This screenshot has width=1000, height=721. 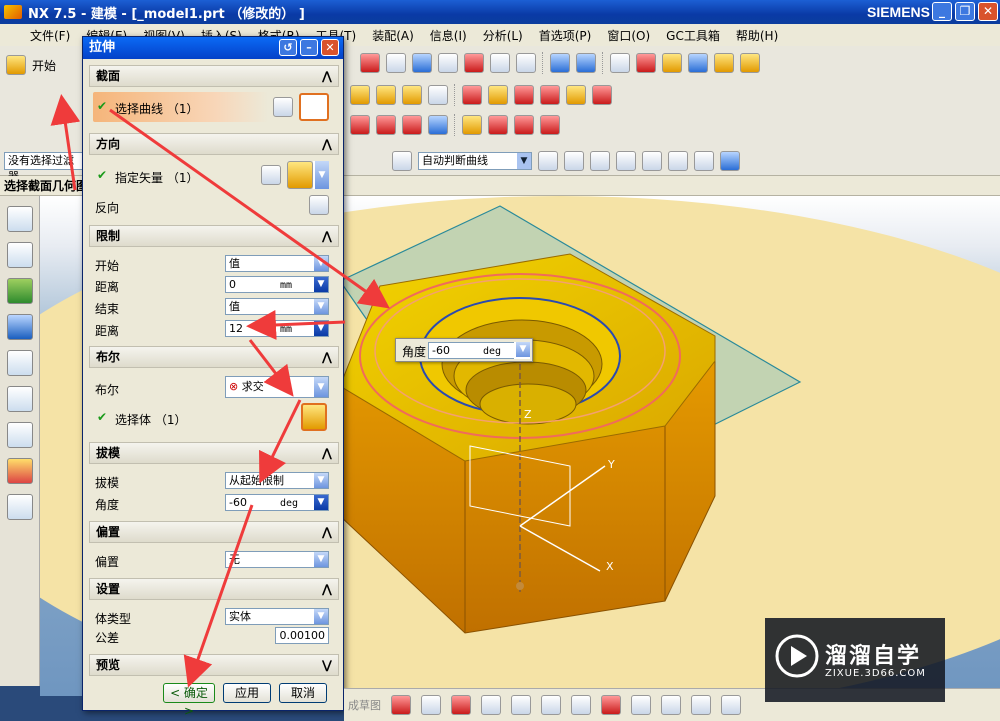 I want to click on arrow-to-ok, so click(x=218, y=596).